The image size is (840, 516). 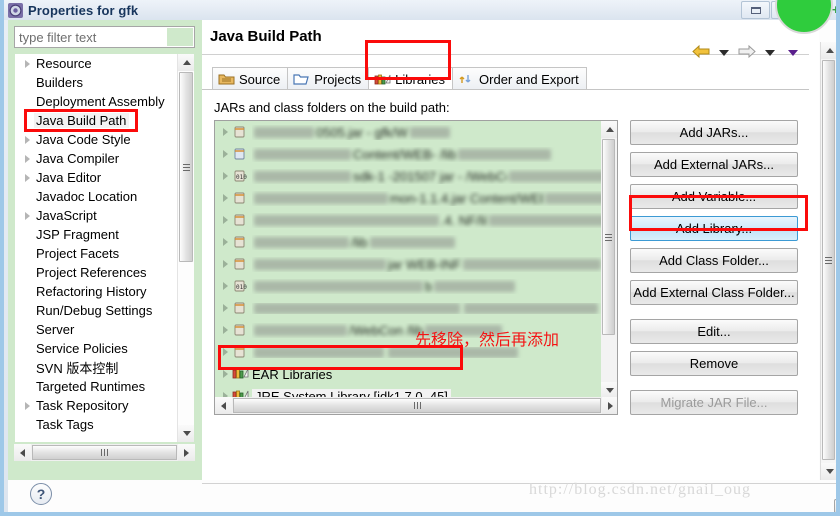 I want to click on sidebar-horizontal-scrollbar, so click(x=104, y=452).